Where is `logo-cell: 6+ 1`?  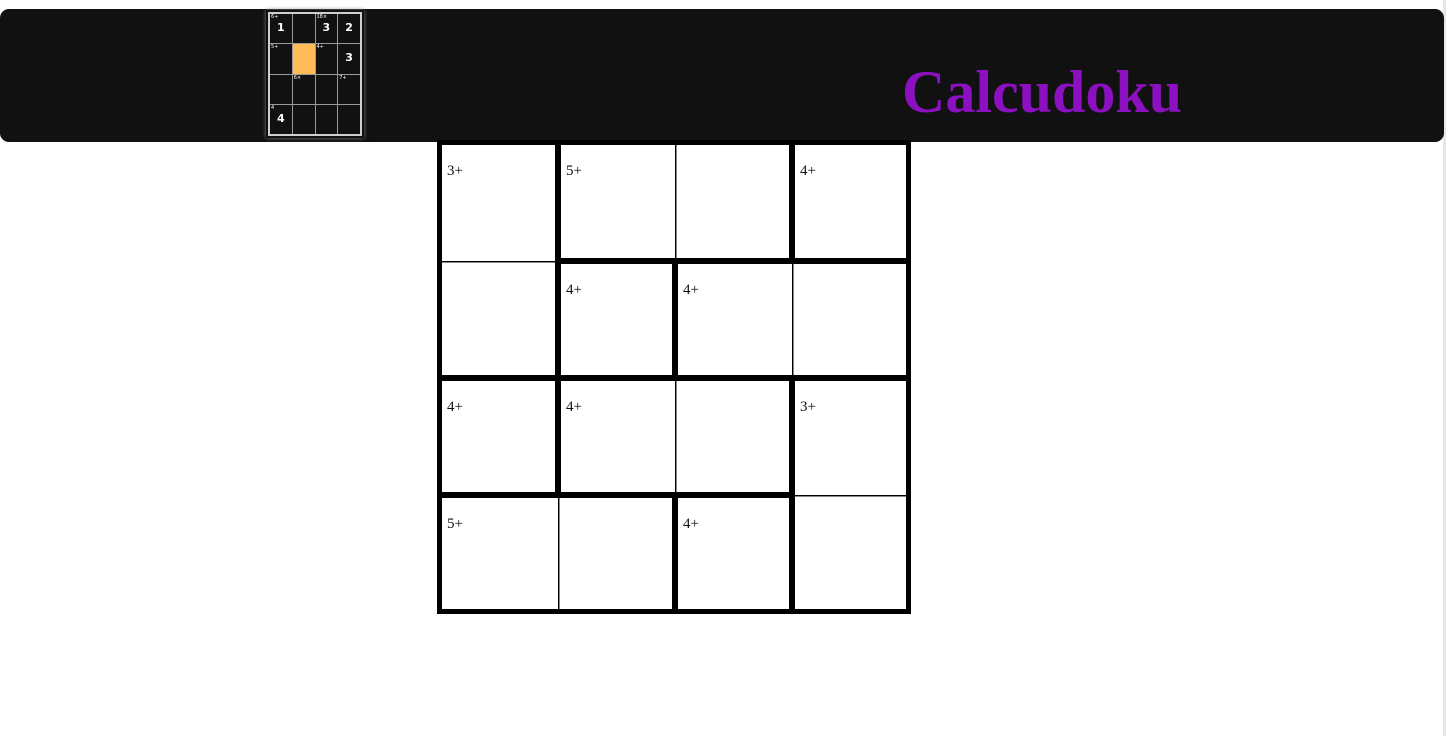
logo-cell: 6+ 1 is located at coordinates (281, 29).